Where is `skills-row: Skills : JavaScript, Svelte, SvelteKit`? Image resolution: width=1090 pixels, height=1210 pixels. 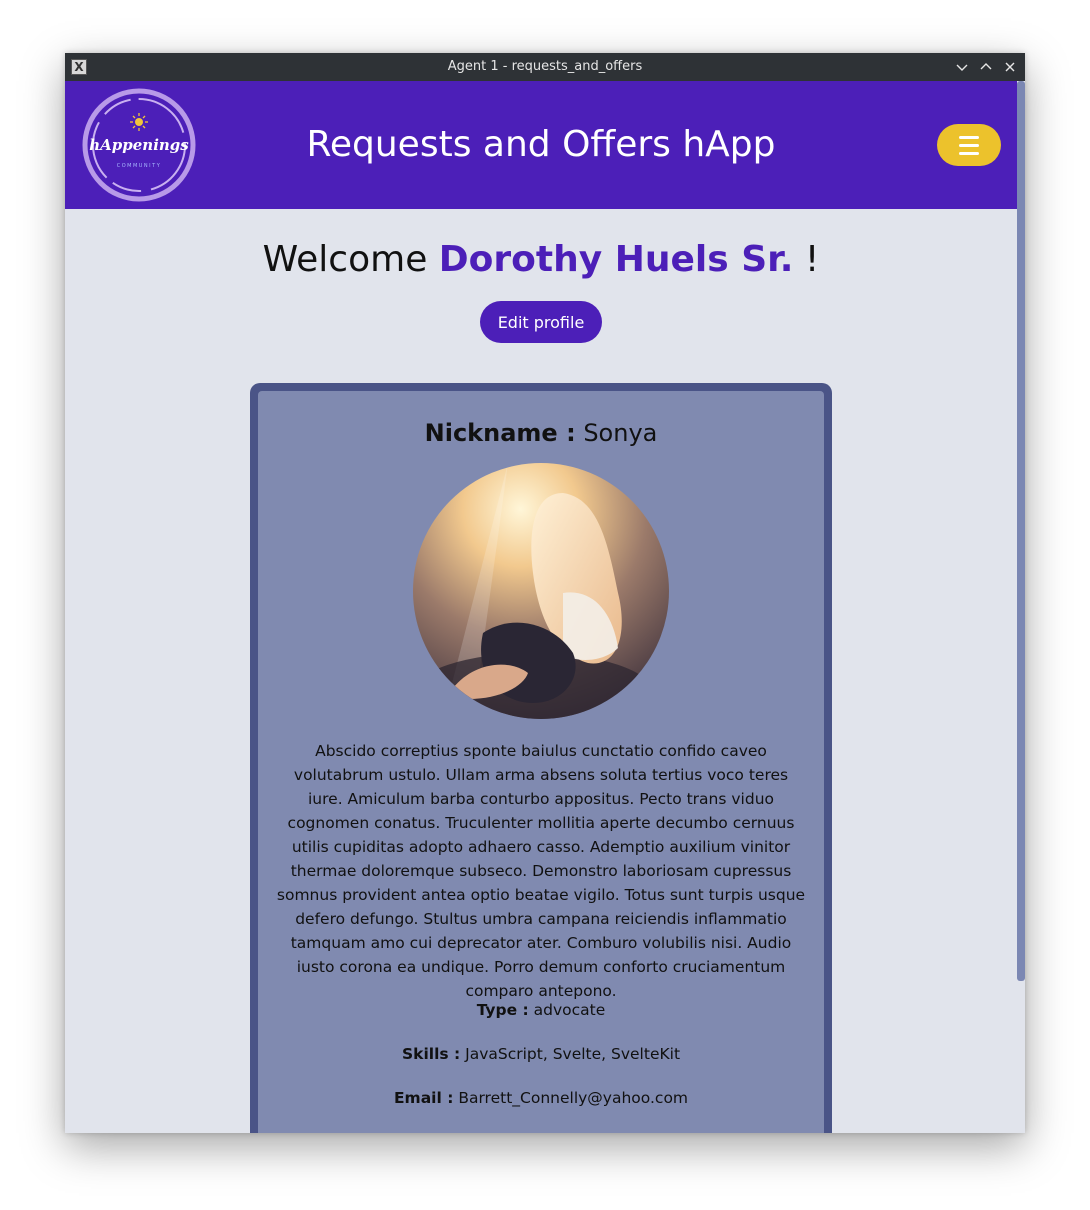 skills-row: Skills : JavaScript, Svelte, SvelteKit is located at coordinates (541, 1054).